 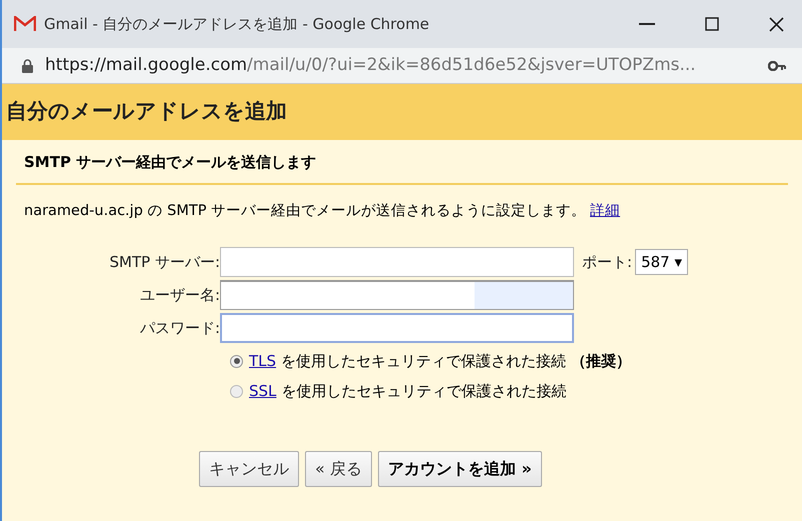 I want to click on dialog-title: 自分のメールアドレスを追加, so click(x=146, y=112).